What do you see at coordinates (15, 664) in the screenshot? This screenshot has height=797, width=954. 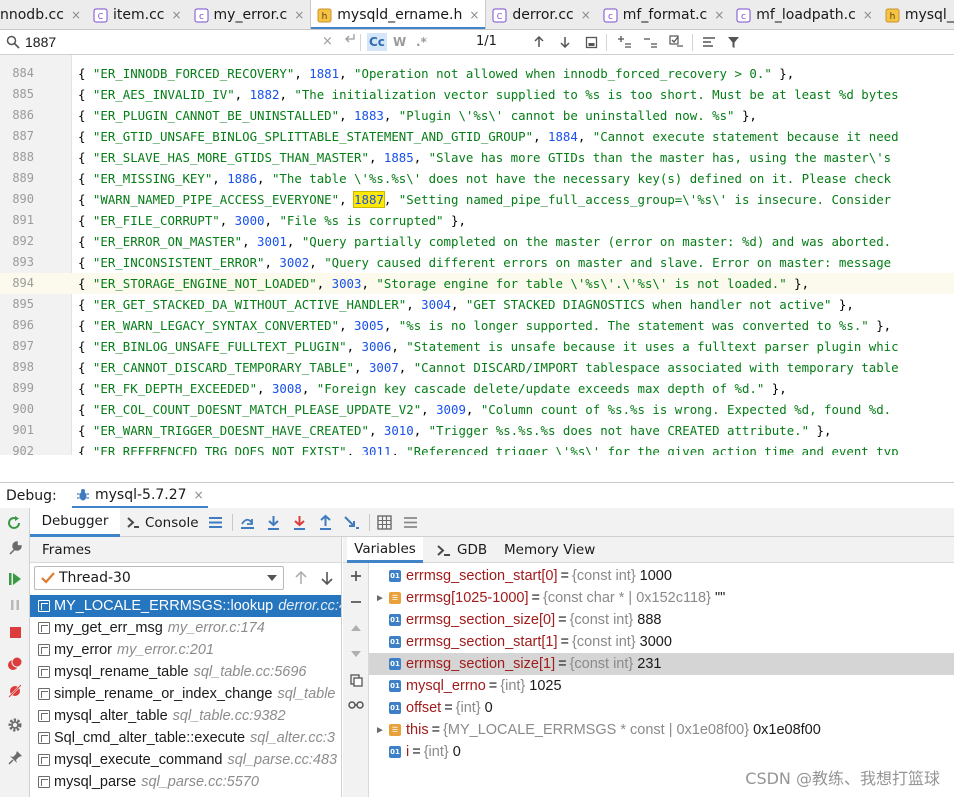 I see `view-breakpoints-button` at bounding box center [15, 664].